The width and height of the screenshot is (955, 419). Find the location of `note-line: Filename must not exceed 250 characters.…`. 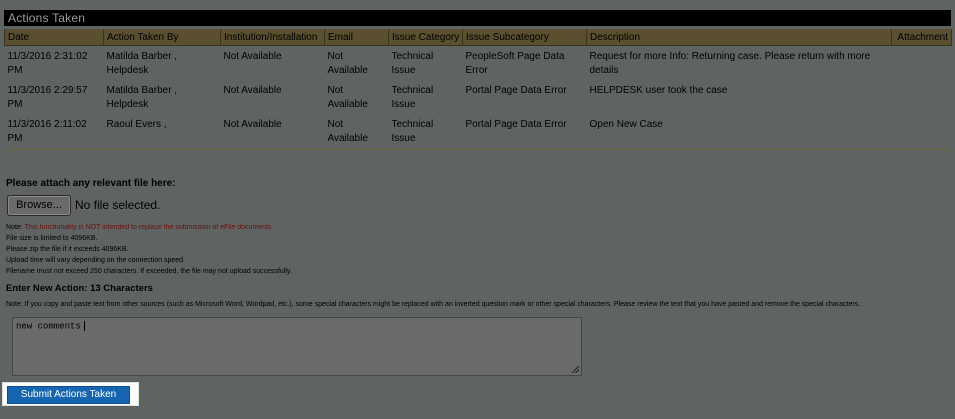

note-line: Filename must not exceed 250 characters.… is located at coordinates (149, 271).